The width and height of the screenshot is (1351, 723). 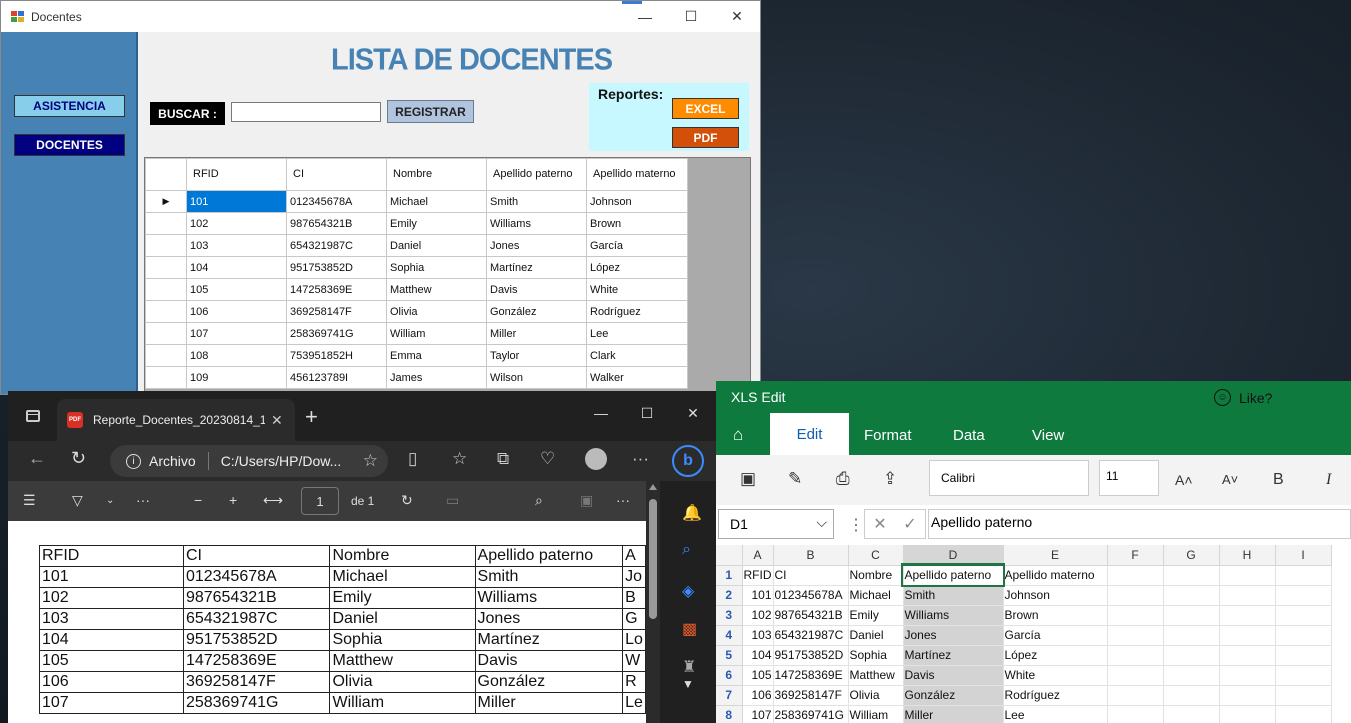 I want to click on grid-cell: 104, so click(x=236, y=267).